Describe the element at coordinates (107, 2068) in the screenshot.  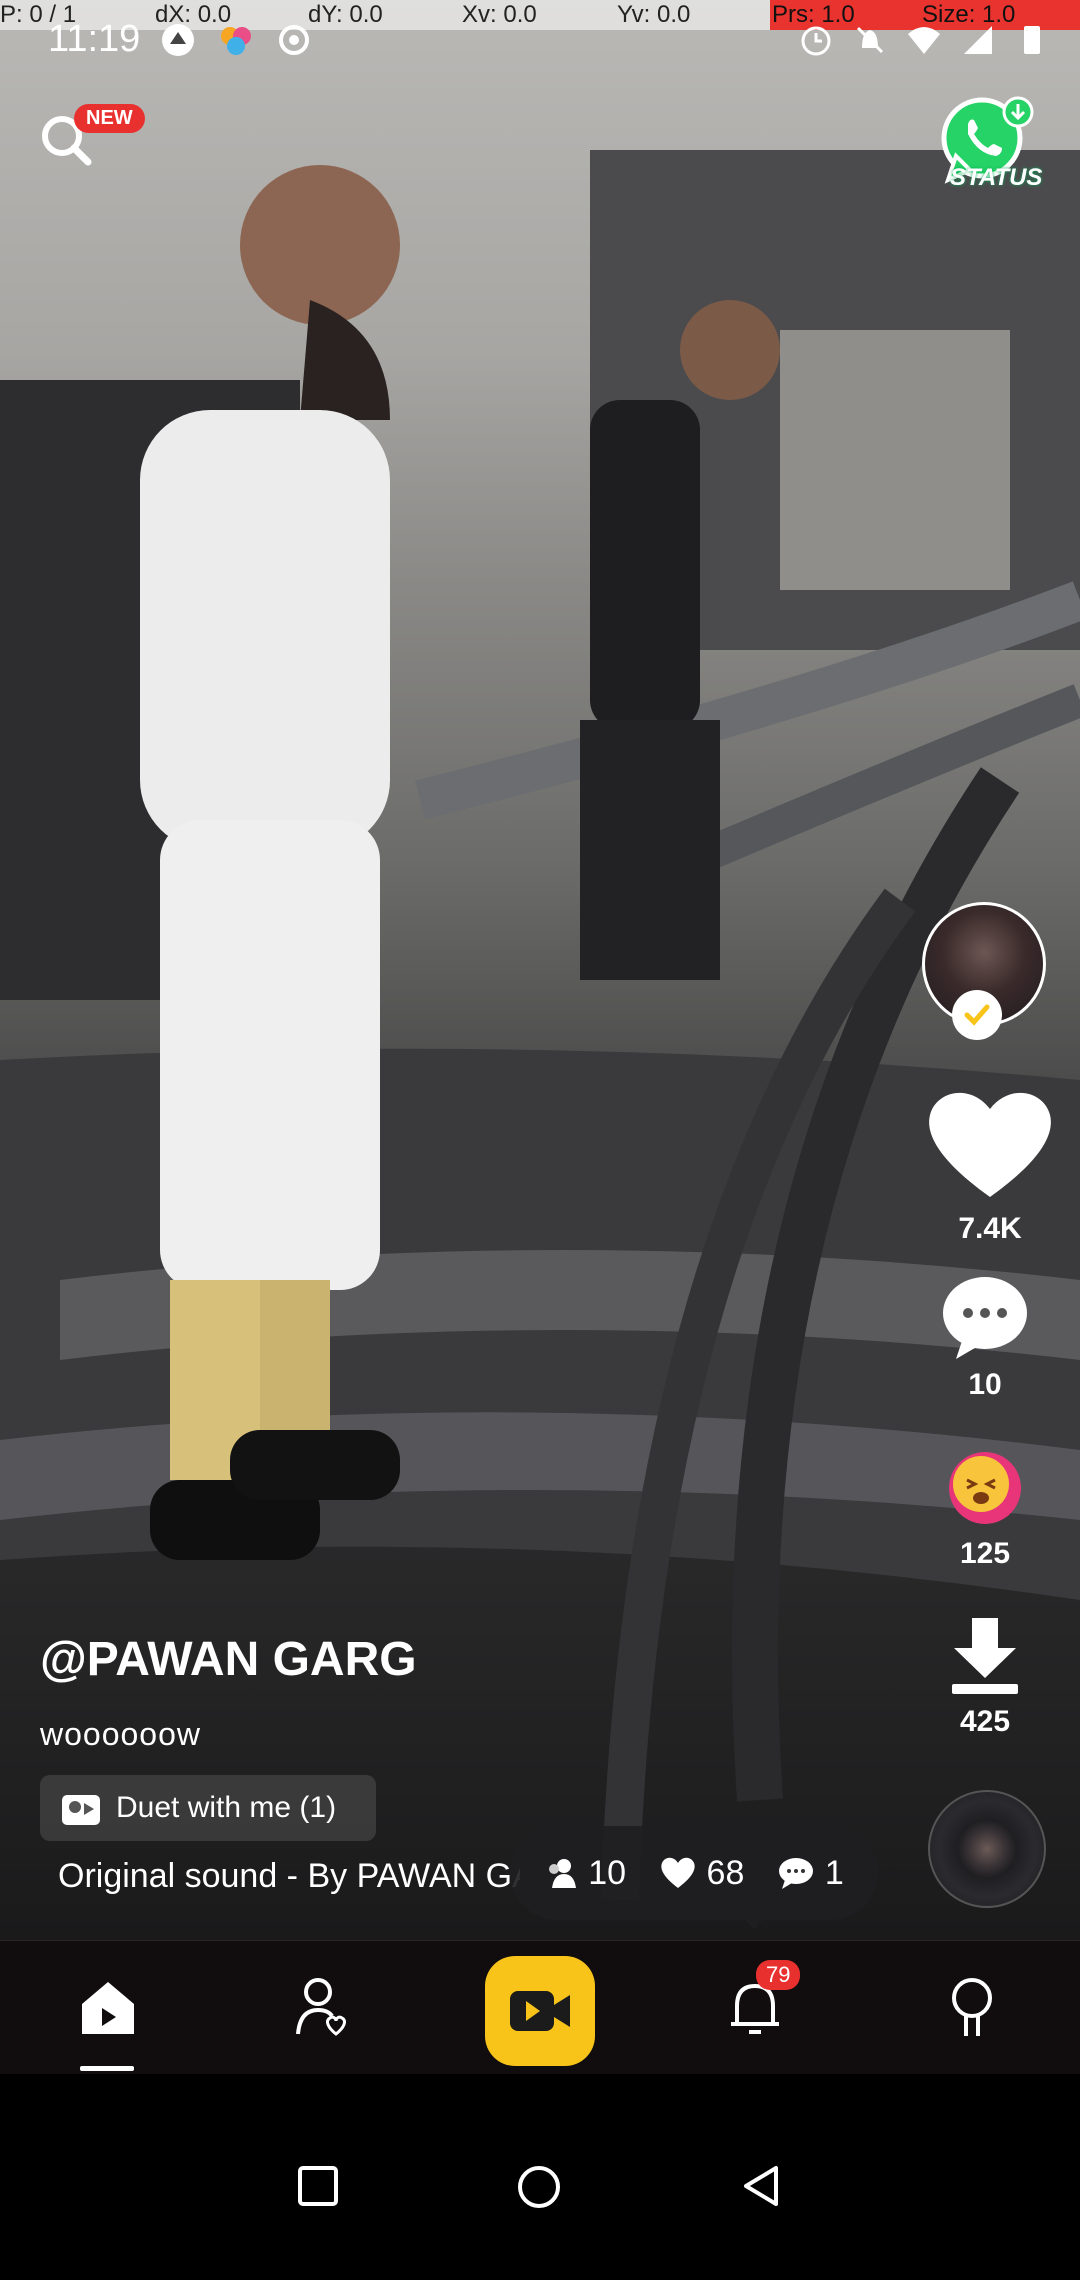
I see `nav-home-active-indicator` at that location.